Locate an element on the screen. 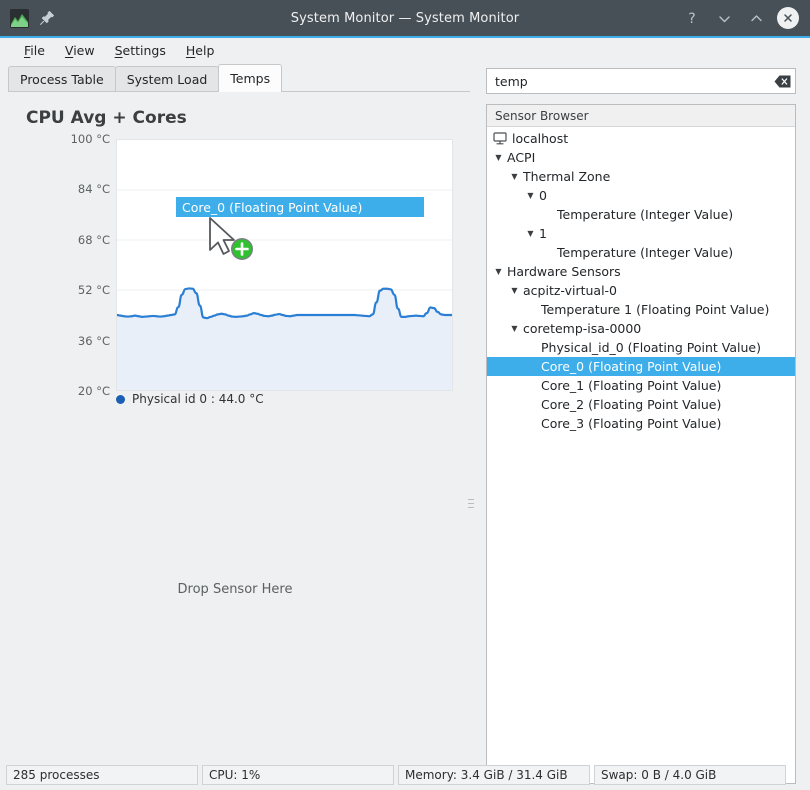 The height and width of the screenshot is (790, 810). tree-item: ▼ ACPI is located at coordinates (641, 157).